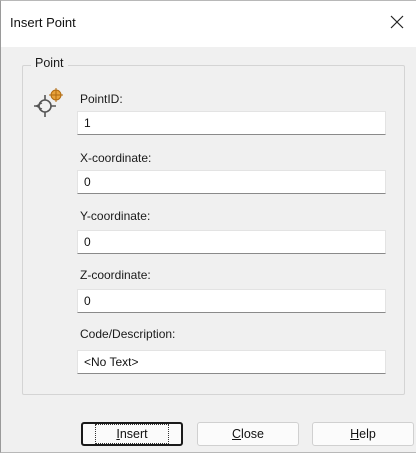 The width and height of the screenshot is (416, 453). I want to click on code-description-label: Code/Description:, so click(128, 334).